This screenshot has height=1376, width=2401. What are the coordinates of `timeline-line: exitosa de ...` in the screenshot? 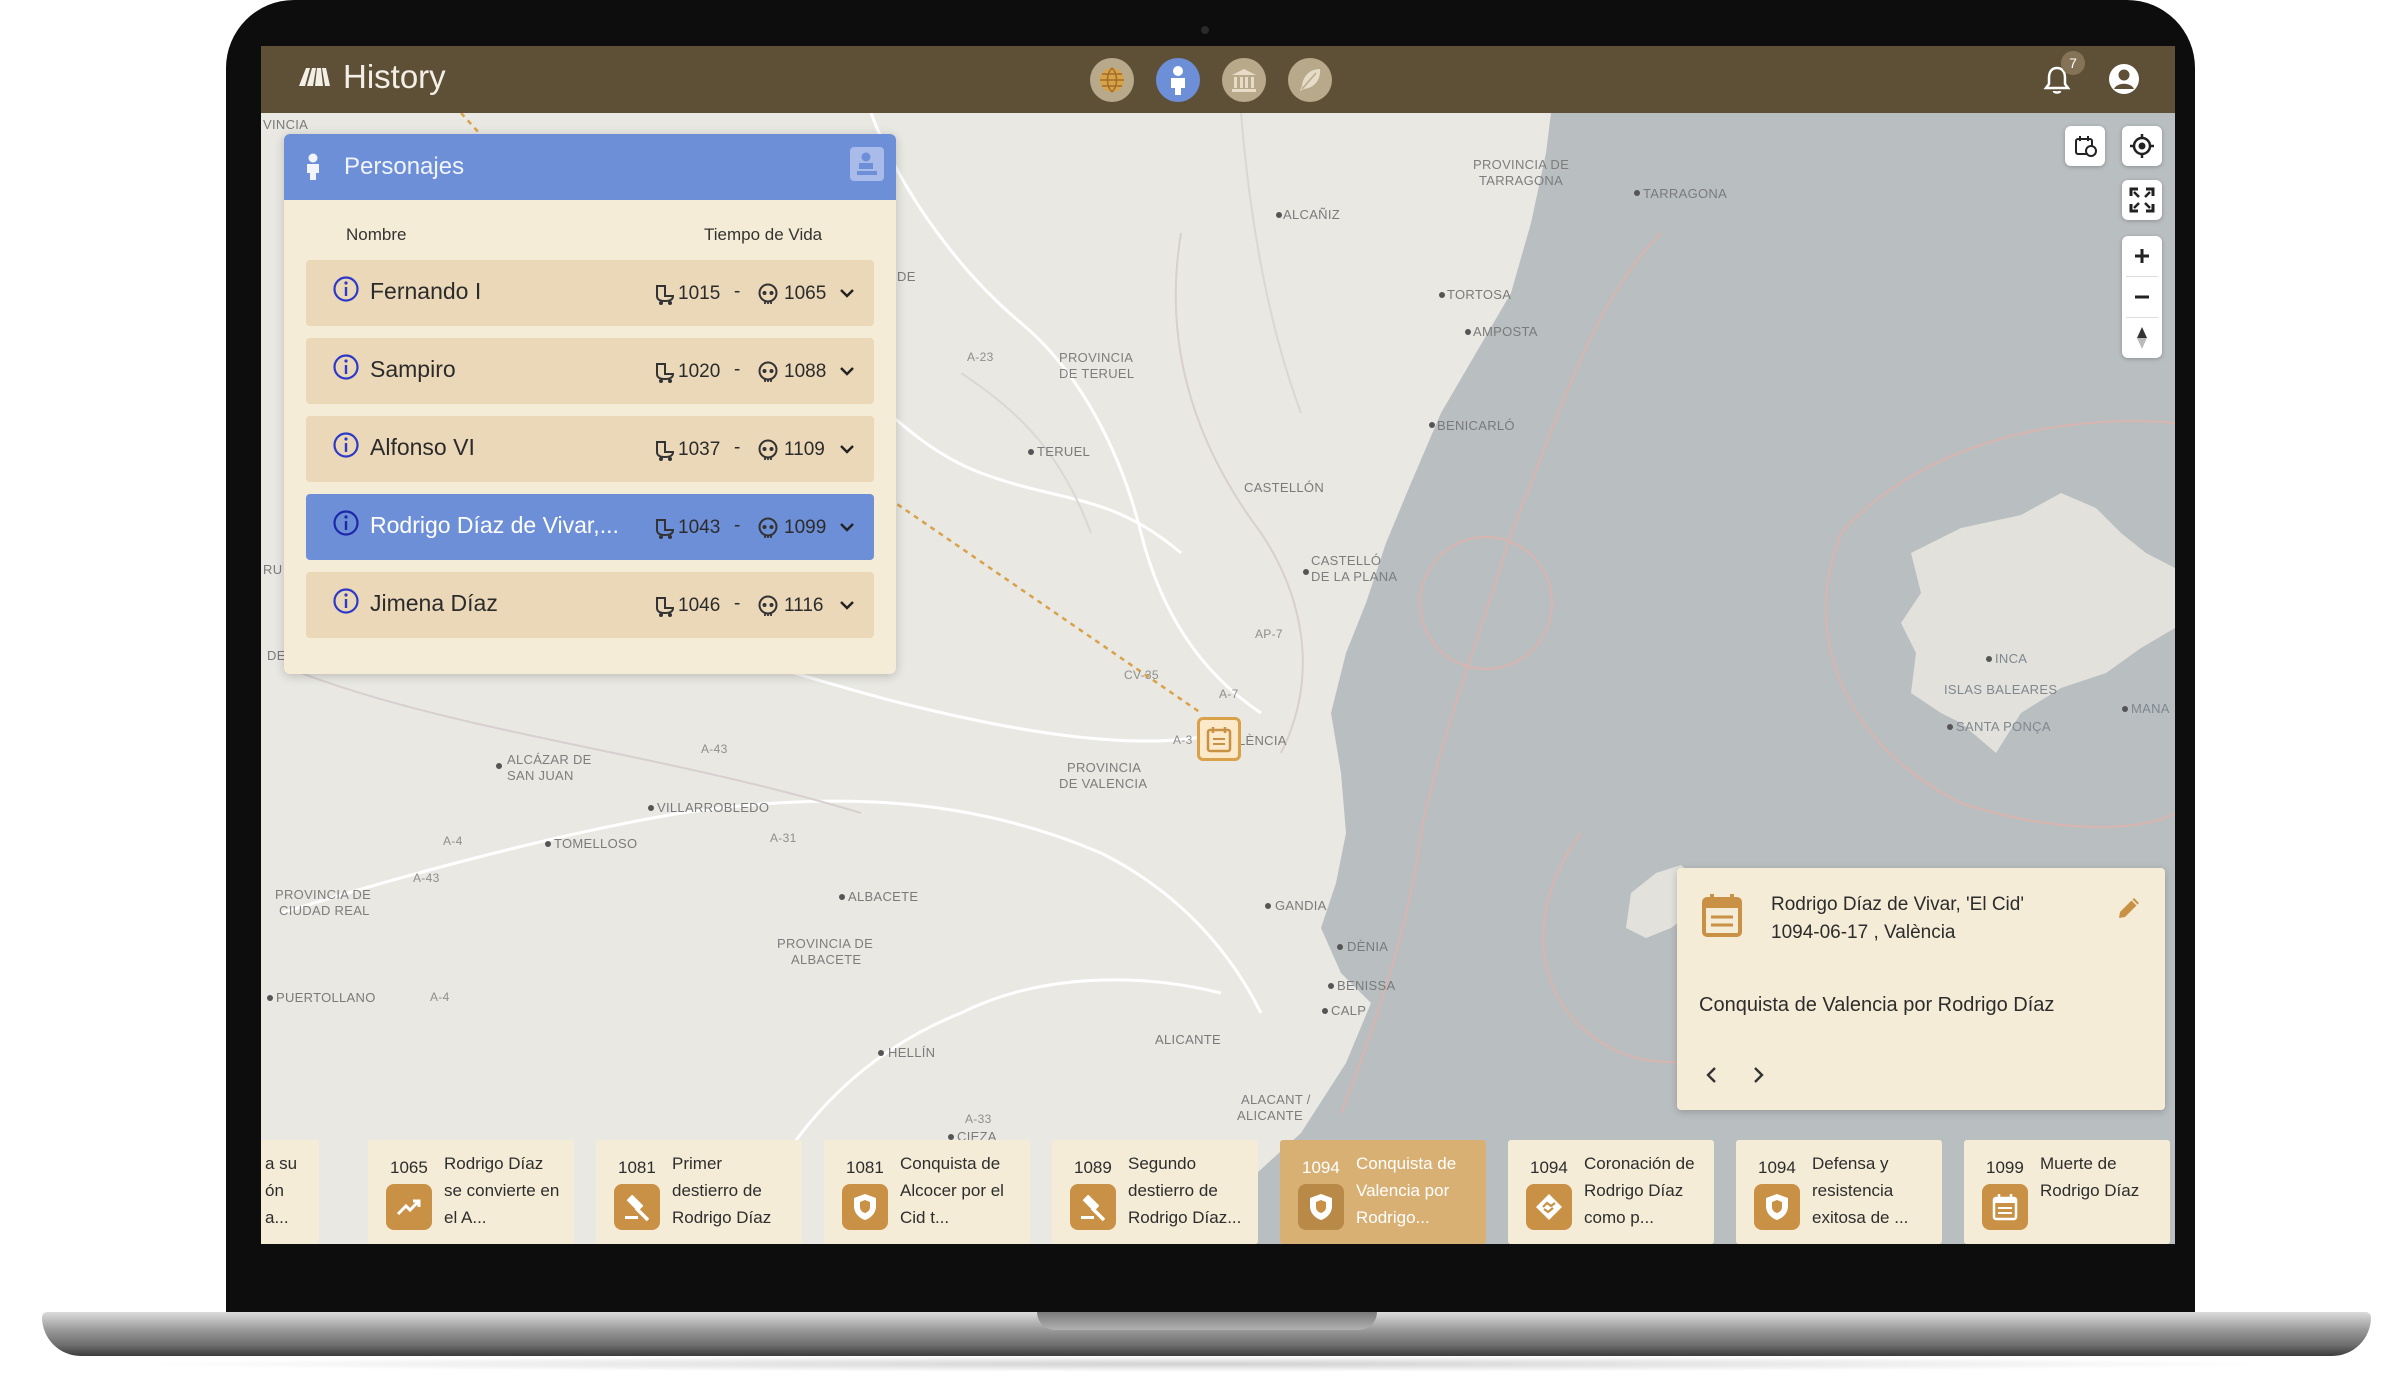 It's located at (1860, 1217).